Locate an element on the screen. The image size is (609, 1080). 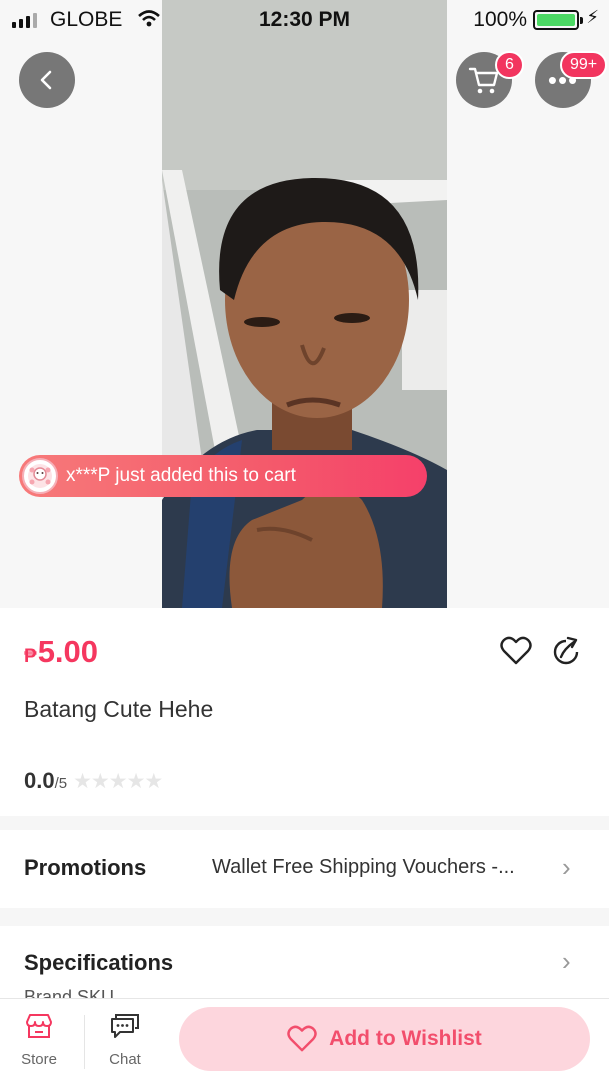
rating-value: 0.0 is located at coordinates (39, 780).